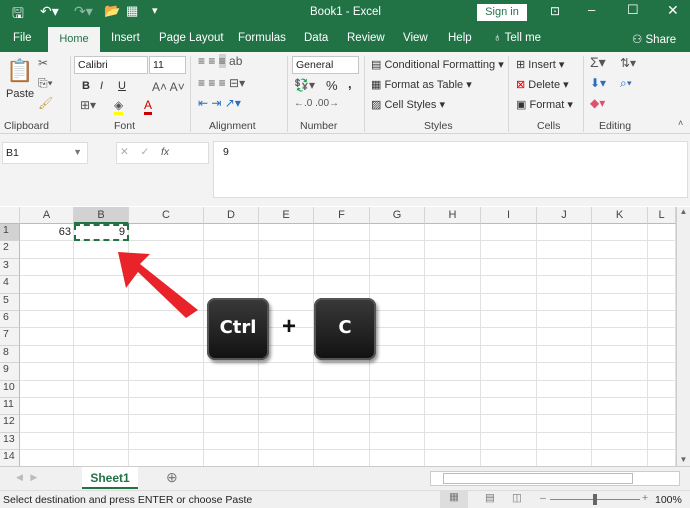 The image size is (690, 508). I want to click on page-break-view-icon: ◫, so click(517, 498).